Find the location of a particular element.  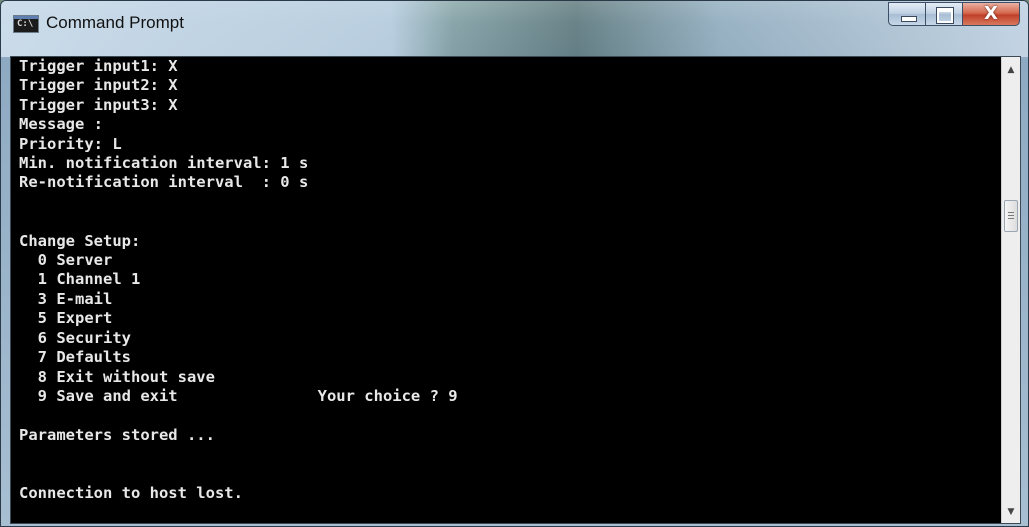

console-line: Re-notification interval : 0 s is located at coordinates (164, 182).